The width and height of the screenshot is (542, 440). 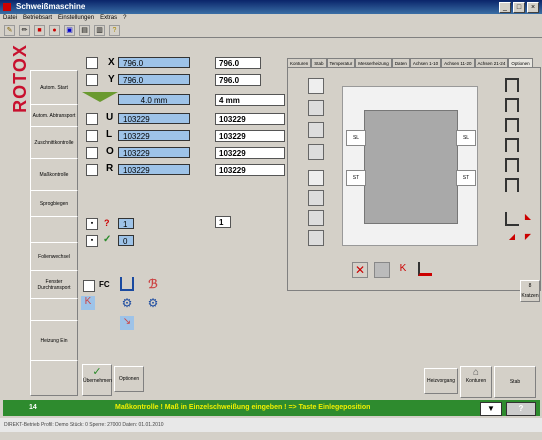 I want to click on tool-5-icon, so click(x=316, y=178).